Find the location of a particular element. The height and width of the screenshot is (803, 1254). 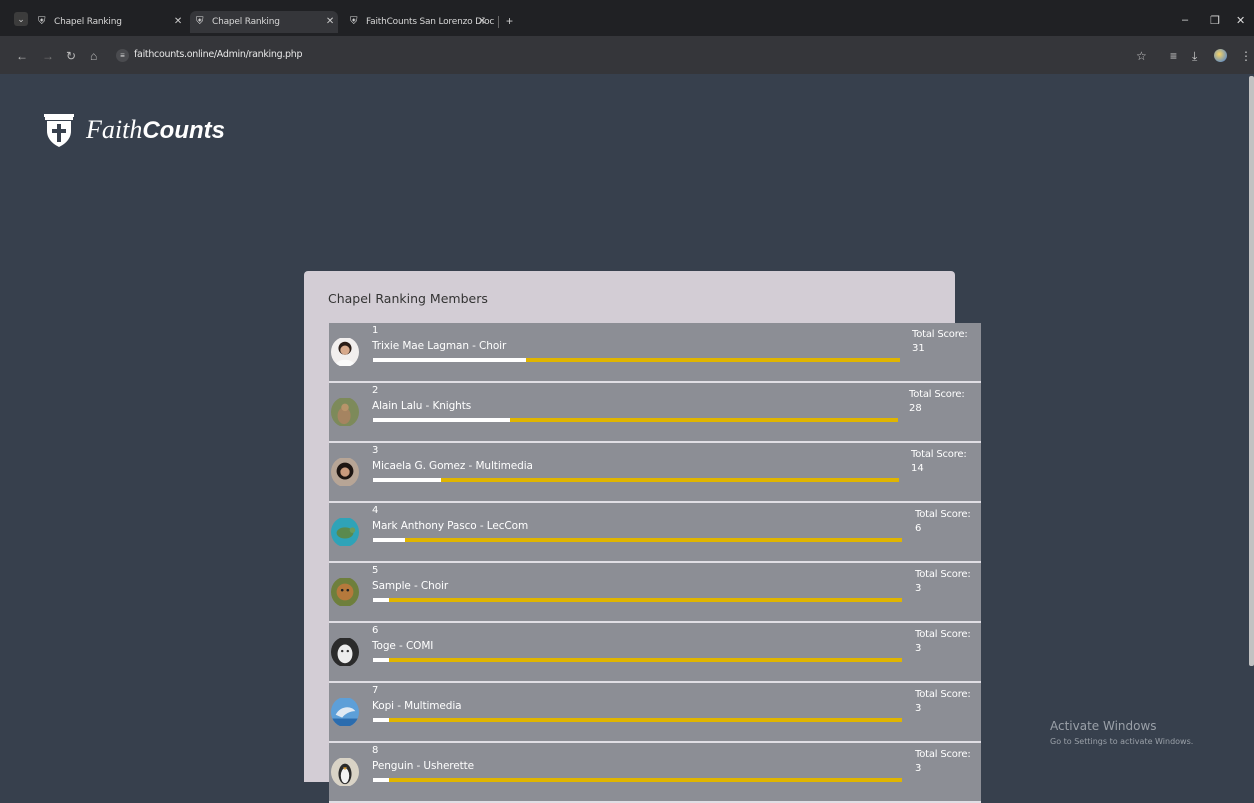

member-rank: 2 is located at coordinates (375, 390).